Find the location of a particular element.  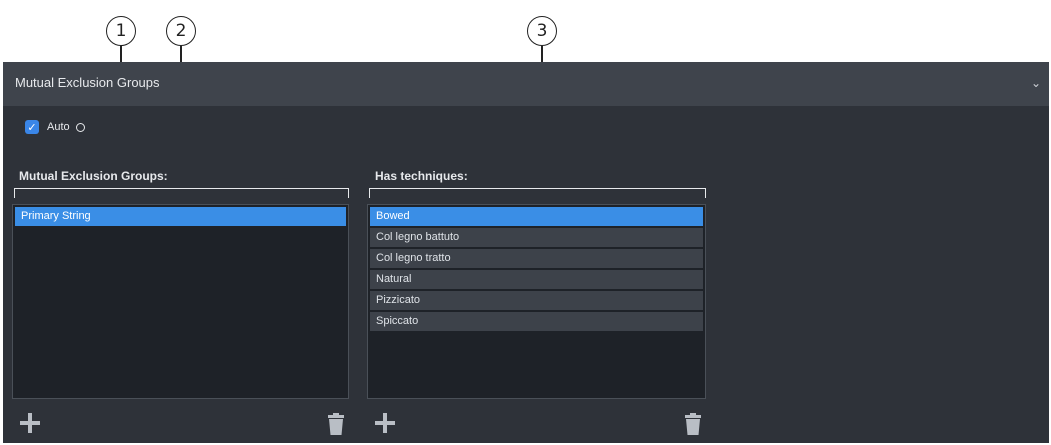

callout-2: 2 is located at coordinates (181, 31).